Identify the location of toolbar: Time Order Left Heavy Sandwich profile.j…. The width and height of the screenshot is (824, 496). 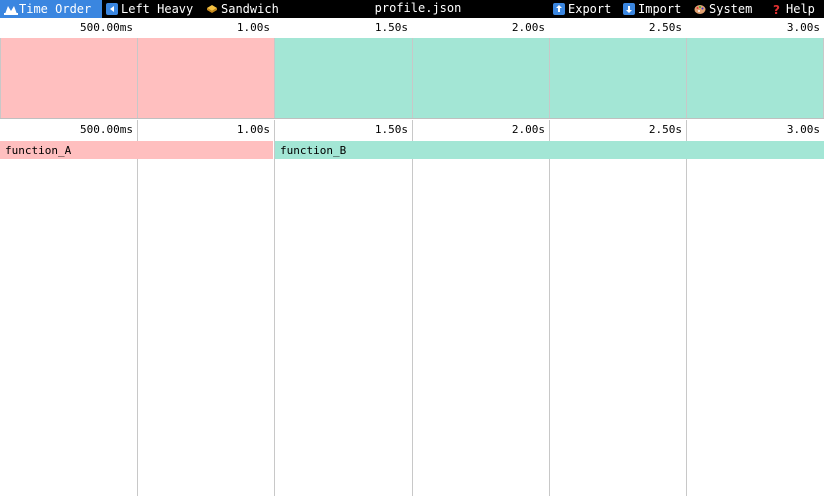
(412, 9).